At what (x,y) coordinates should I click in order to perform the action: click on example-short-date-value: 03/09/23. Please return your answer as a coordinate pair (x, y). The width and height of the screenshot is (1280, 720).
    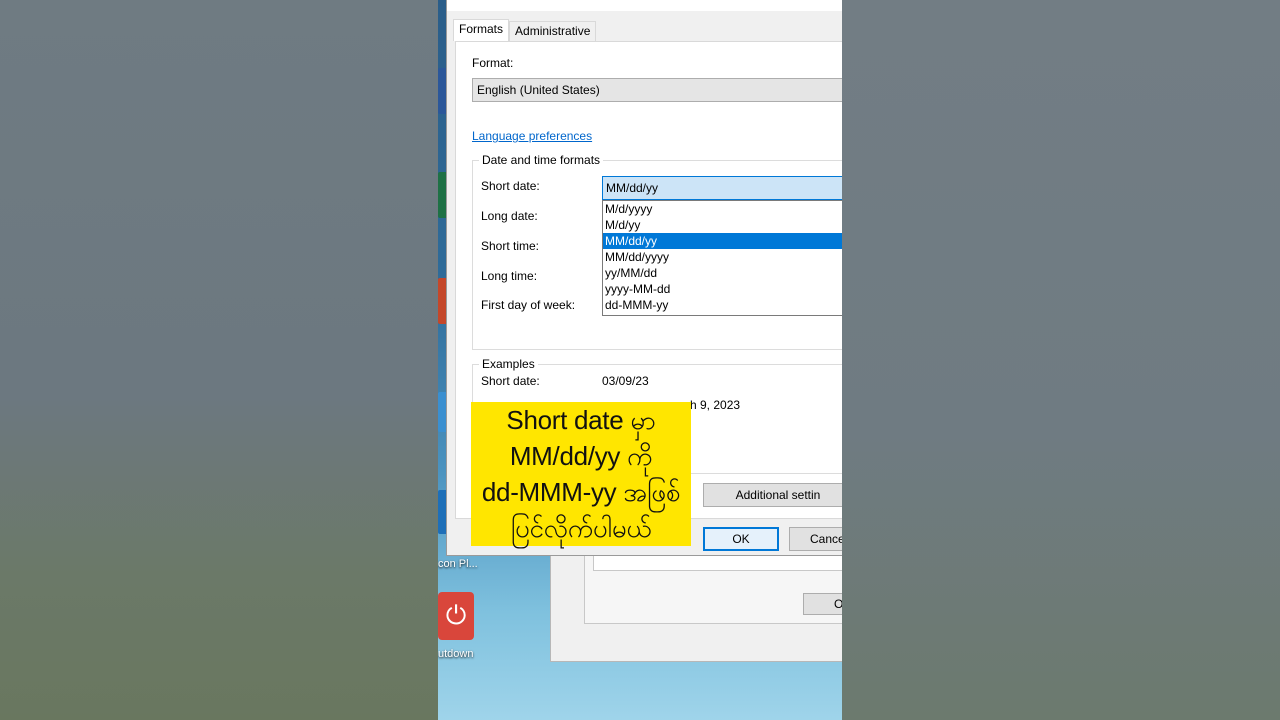
    Looking at the image, I should click on (625, 381).